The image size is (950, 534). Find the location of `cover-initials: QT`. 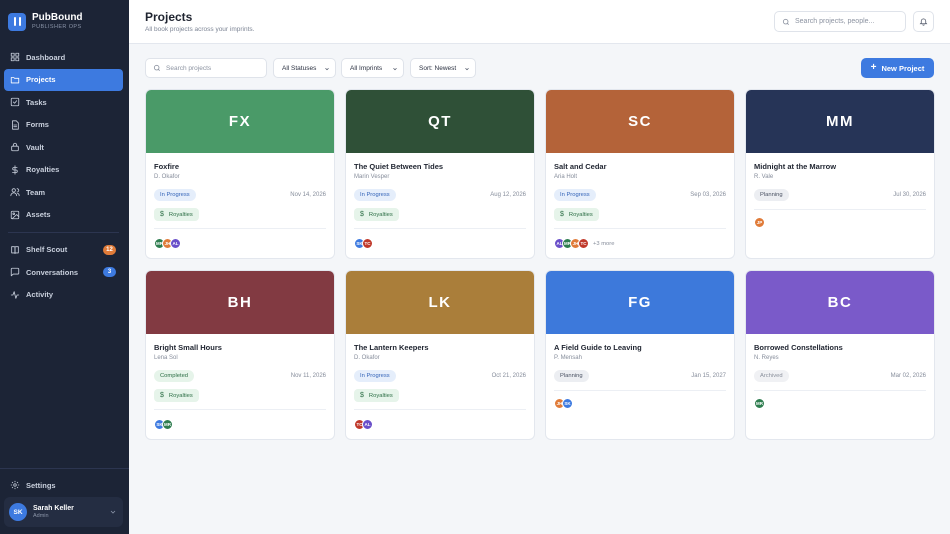

cover-initials: QT is located at coordinates (440, 121).